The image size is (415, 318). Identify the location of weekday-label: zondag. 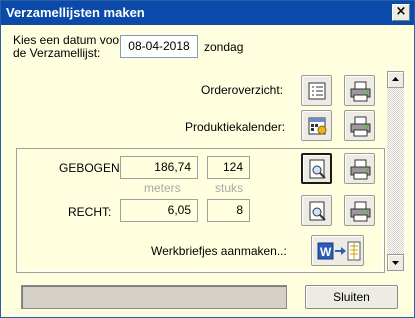
(224, 47).